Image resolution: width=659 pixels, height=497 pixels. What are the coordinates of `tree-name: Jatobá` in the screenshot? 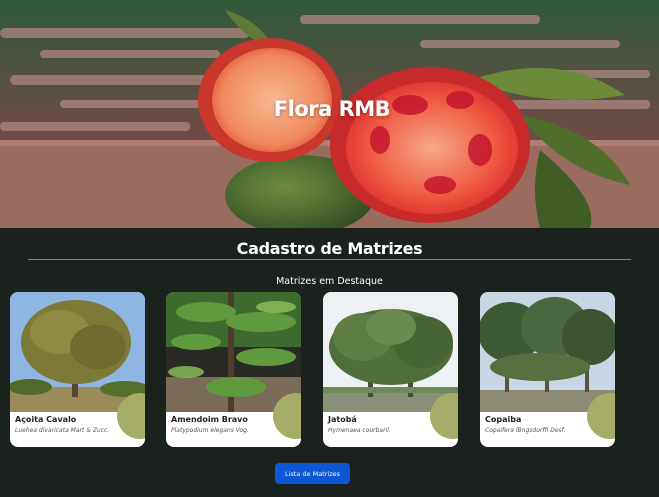 It's located at (342, 419).